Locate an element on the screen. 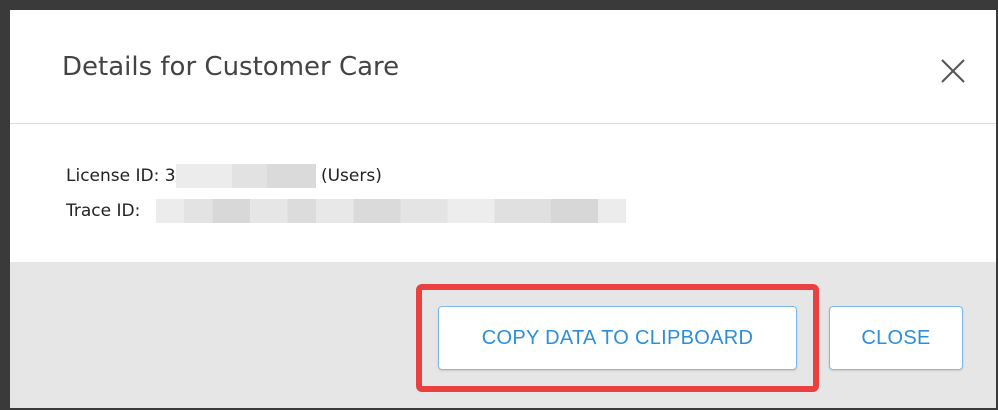 The height and width of the screenshot is (410, 998). copy-data-to-clipboard-button: COPY DATA TO CLIPBOARD is located at coordinates (617, 338).